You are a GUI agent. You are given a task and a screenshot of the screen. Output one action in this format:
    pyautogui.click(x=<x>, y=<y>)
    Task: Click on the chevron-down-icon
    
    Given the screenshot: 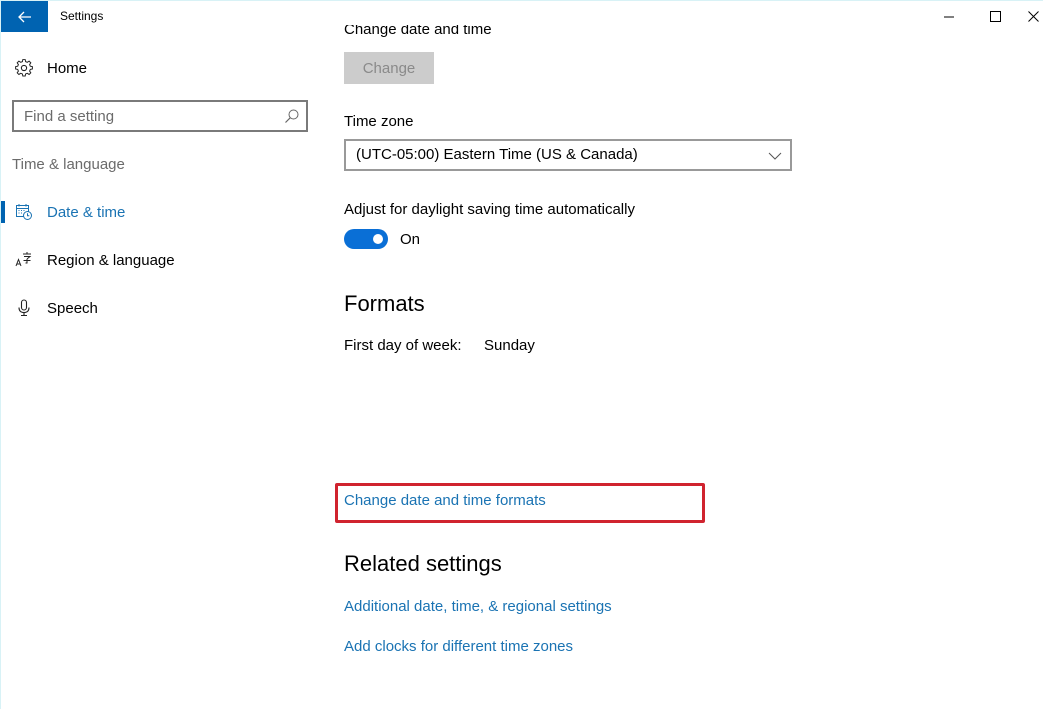 What is the action you would take?
    pyautogui.click(x=775, y=155)
    